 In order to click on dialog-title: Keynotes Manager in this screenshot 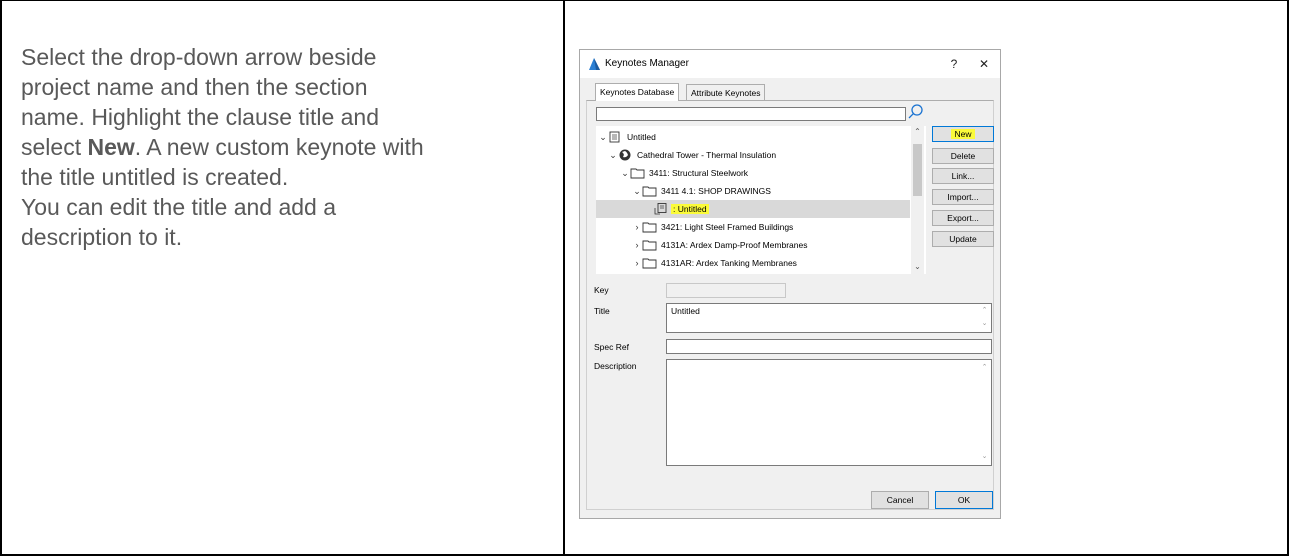, I will do `click(647, 63)`.